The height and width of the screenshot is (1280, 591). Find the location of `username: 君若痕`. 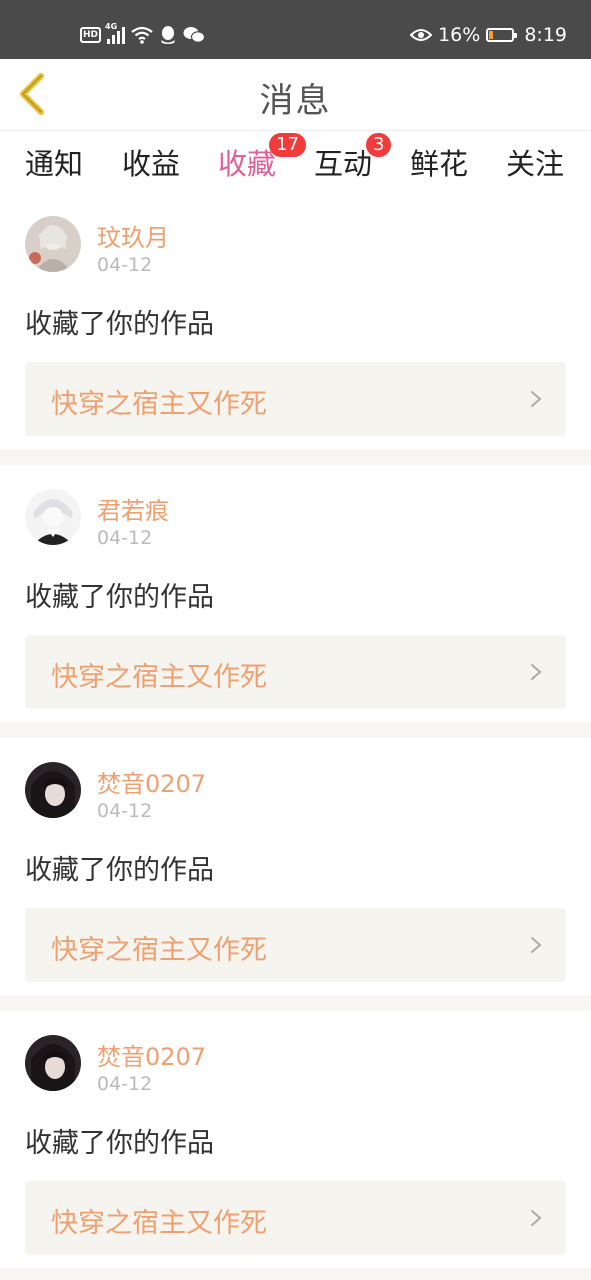

username: 君若痕 is located at coordinates (133, 508).